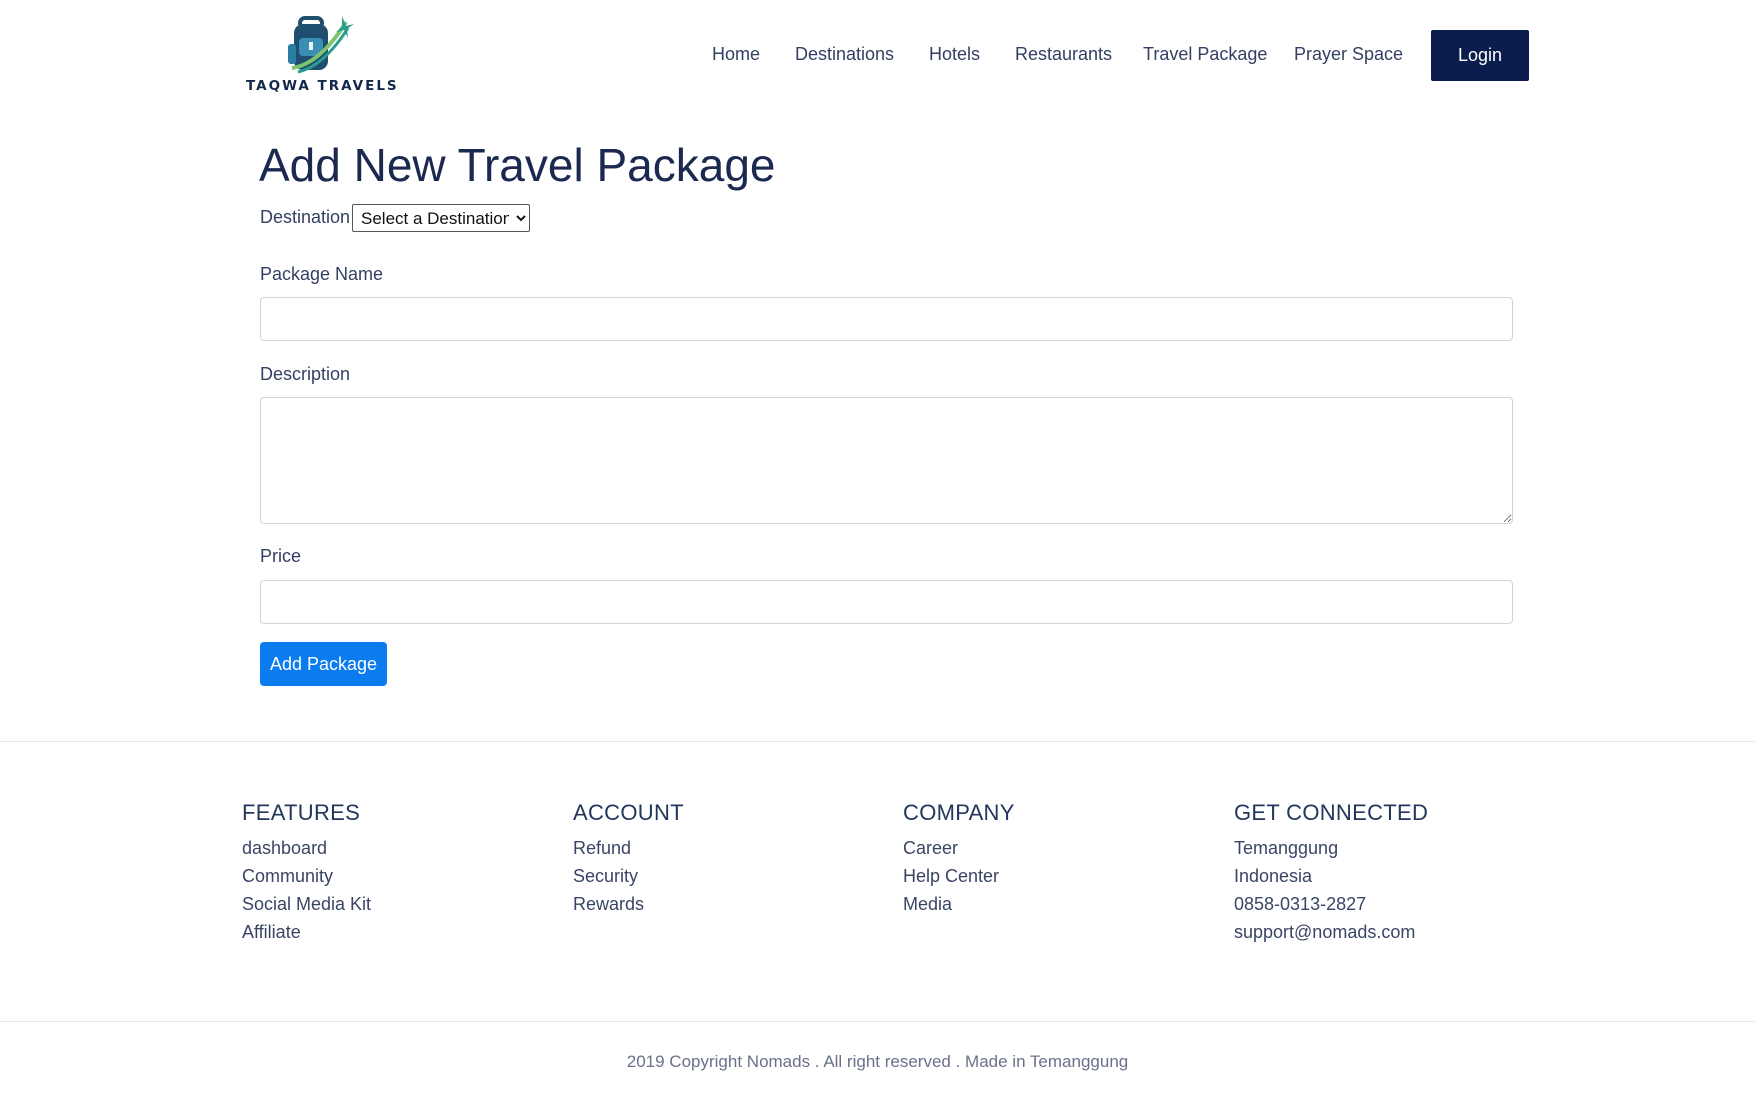  I want to click on footer-link-career: Career, so click(1053, 852).